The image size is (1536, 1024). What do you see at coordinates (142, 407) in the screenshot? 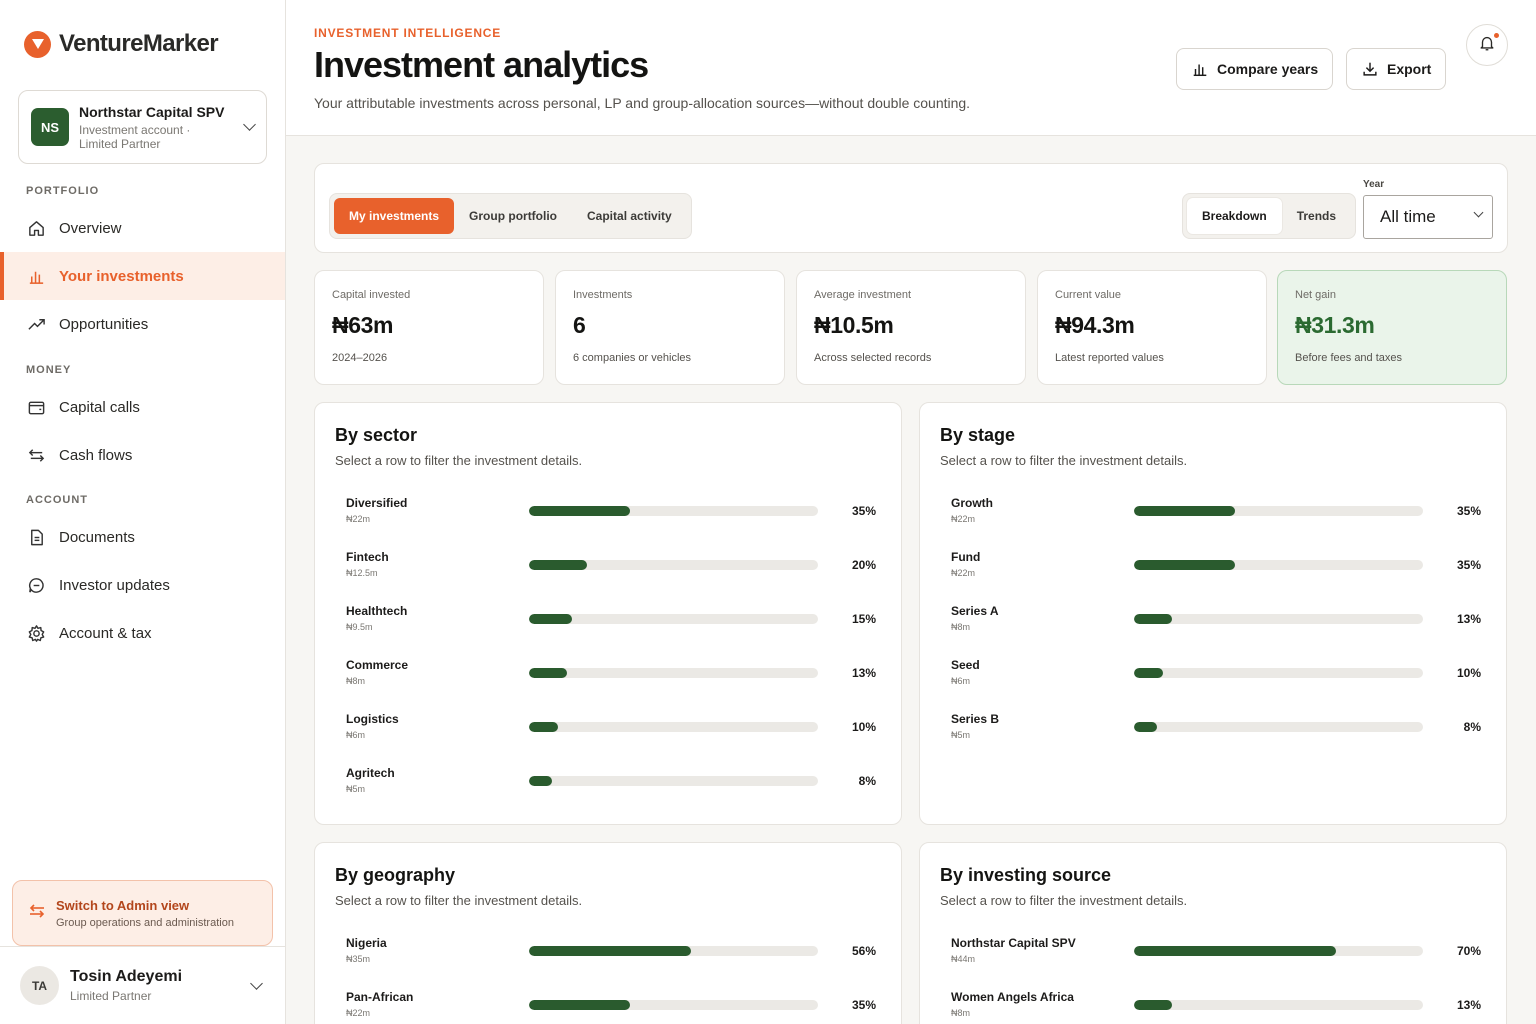
I see `nav-item-capital-calls: Capital calls` at bounding box center [142, 407].